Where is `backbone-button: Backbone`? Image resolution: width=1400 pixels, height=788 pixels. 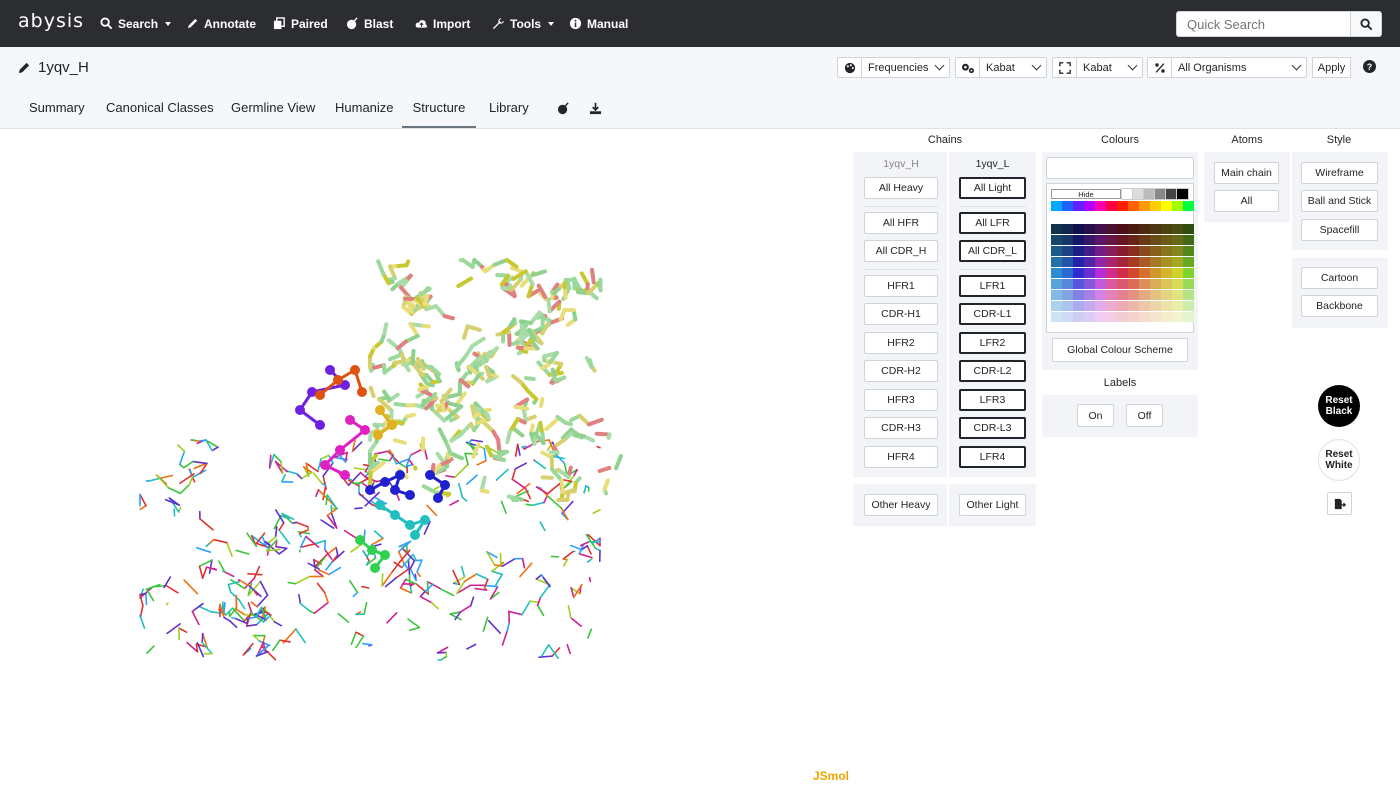
backbone-button: Backbone is located at coordinates (1339, 306).